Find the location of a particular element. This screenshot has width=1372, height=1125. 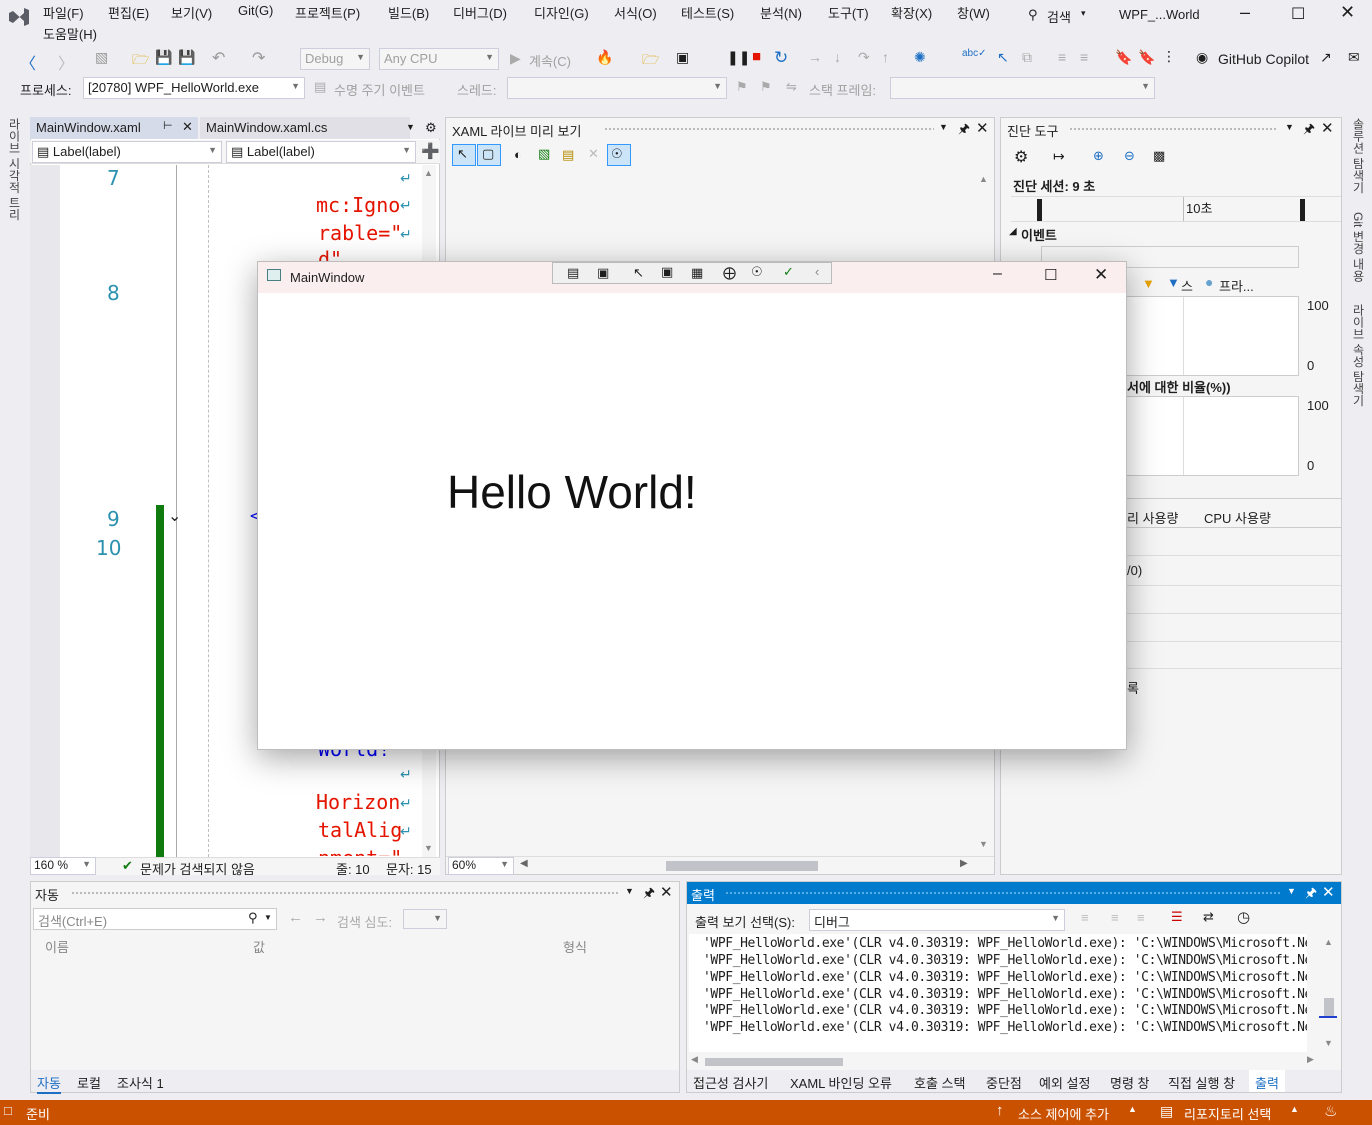

comment-icon: ≡ is located at coordinates (1062, 57).